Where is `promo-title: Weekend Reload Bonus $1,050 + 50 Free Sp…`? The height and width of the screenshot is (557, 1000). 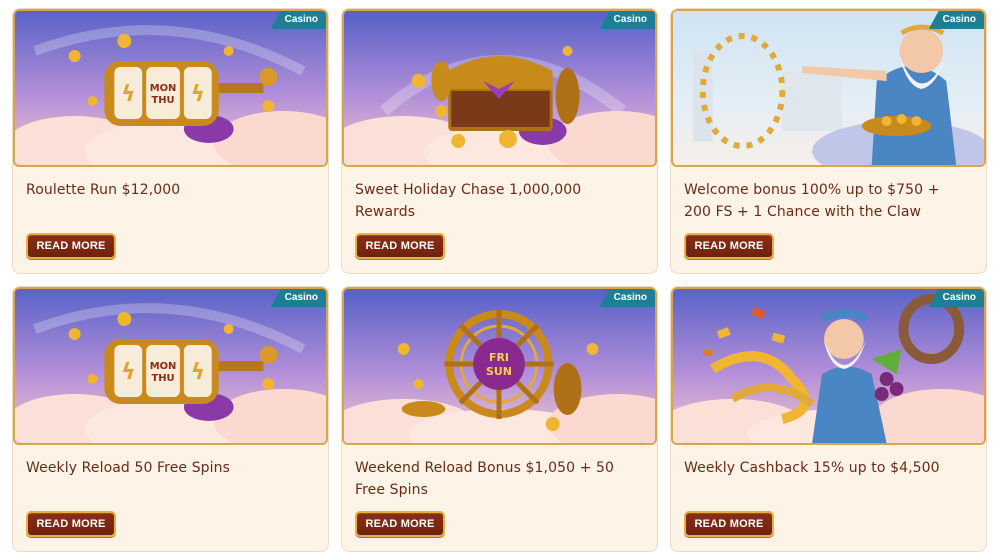
promo-title: Weekend Reload Bonus $1,050 + 50 Free Sp… is located at coordinates (485, 479).